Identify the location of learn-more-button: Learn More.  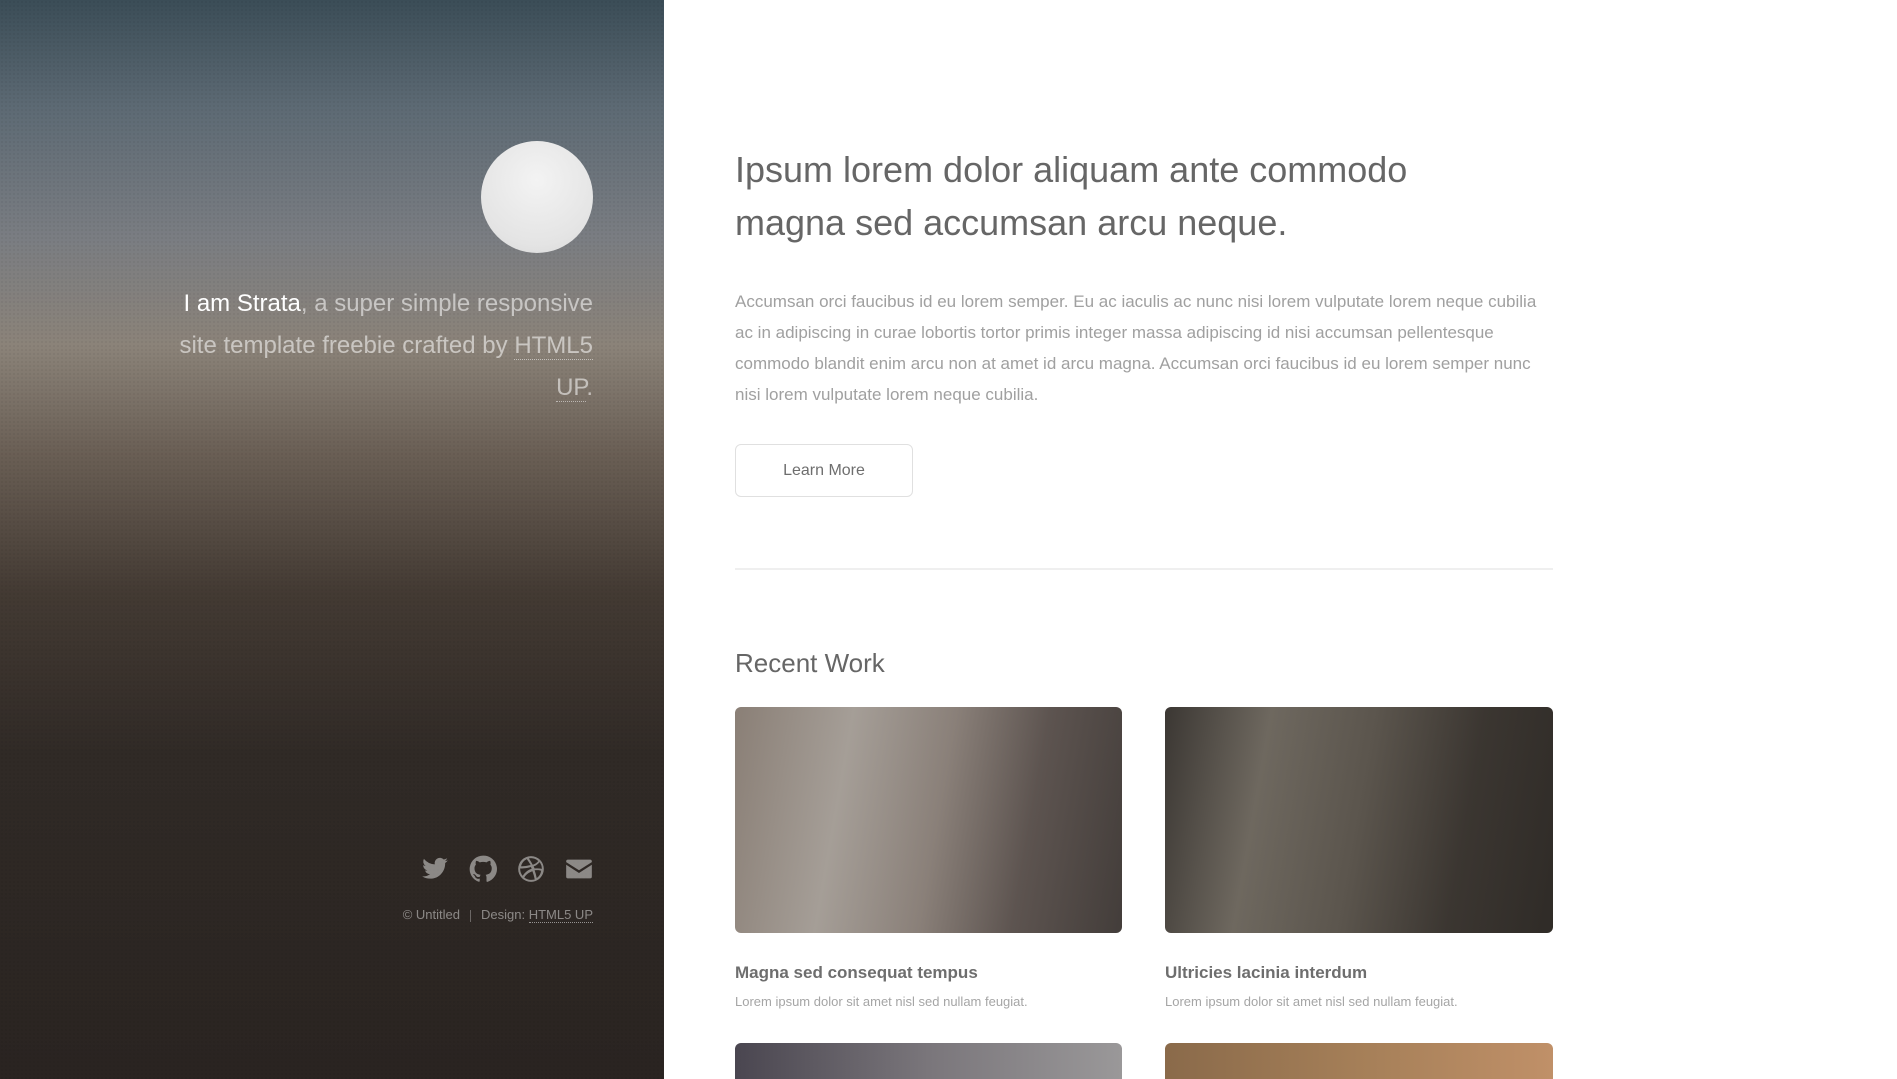
(824, 470).